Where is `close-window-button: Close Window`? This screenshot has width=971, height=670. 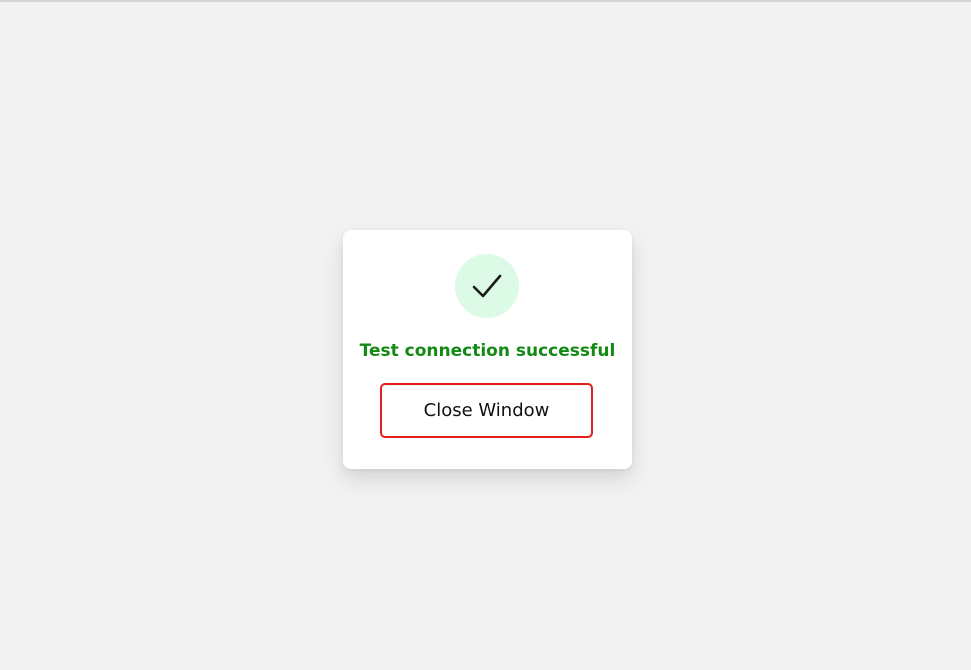
close-window-button: Close Window is located at coordinates (486, 410).